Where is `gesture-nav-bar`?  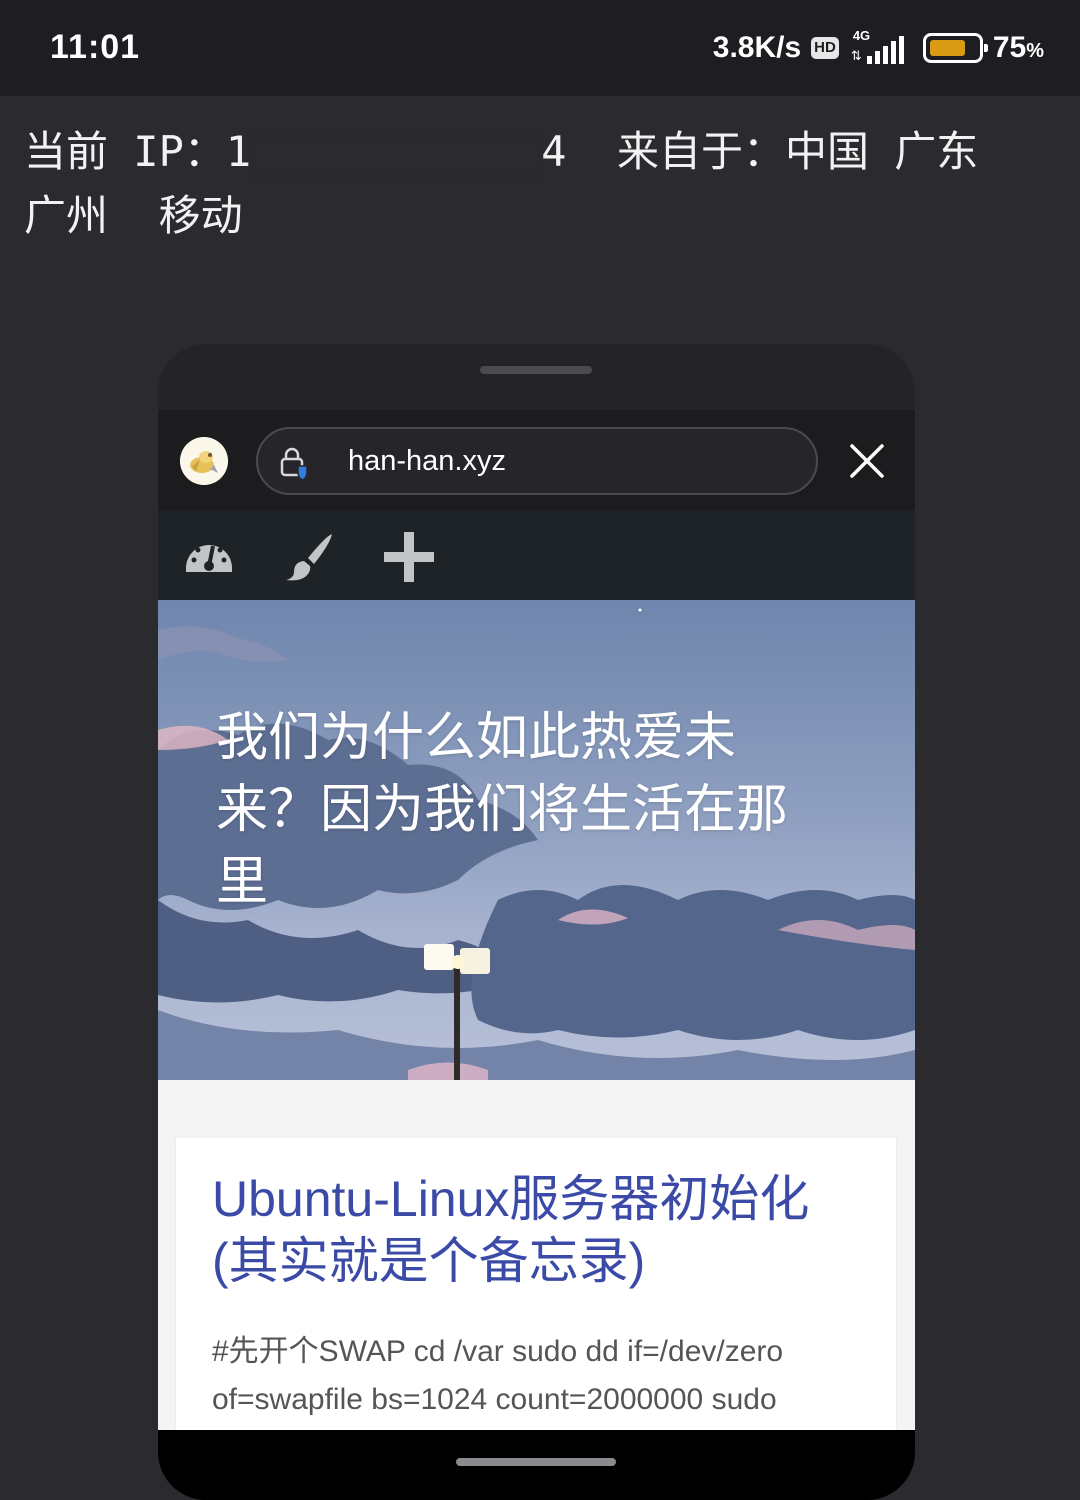
gesture-nav-bar is located at coordinates (536, 1465).